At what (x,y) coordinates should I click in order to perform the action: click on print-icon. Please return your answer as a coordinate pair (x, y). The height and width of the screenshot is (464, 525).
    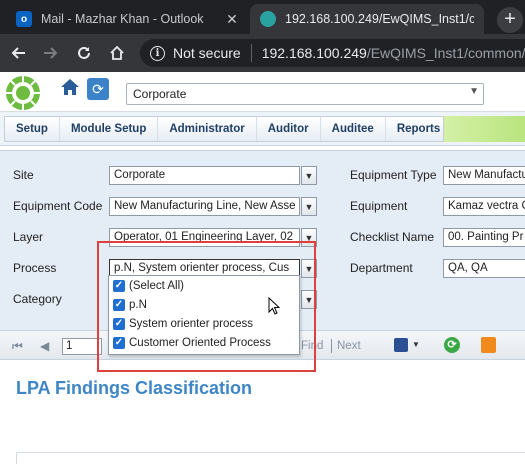
    Looking at the image, I should click on (488, 345).